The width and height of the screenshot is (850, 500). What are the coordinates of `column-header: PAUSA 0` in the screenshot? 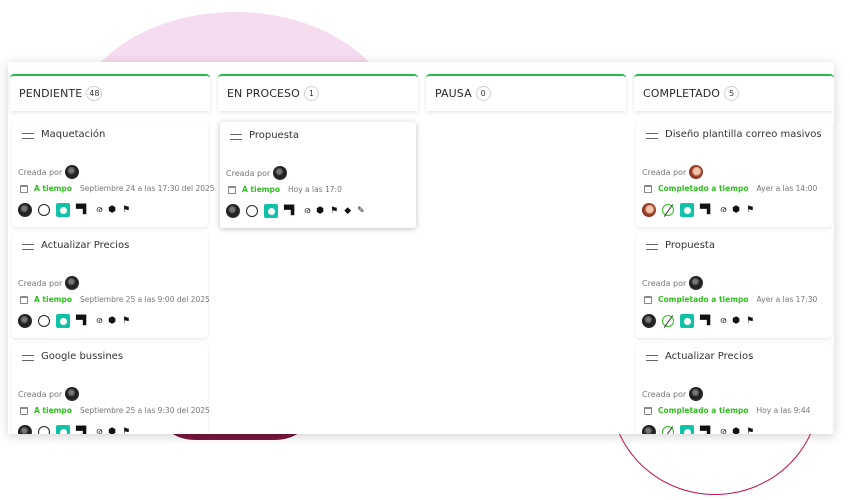 It's located at (526, 92).